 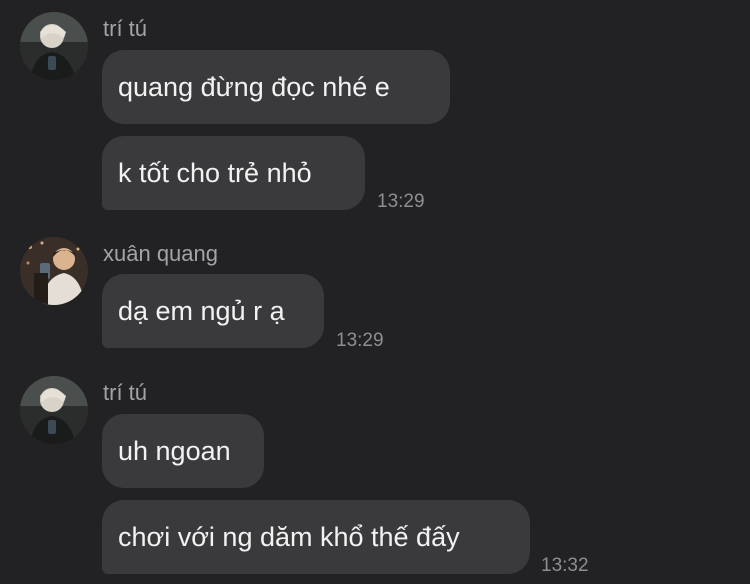 I want to click on message-bubble: uh ngoan, so click(x=183, y=451).